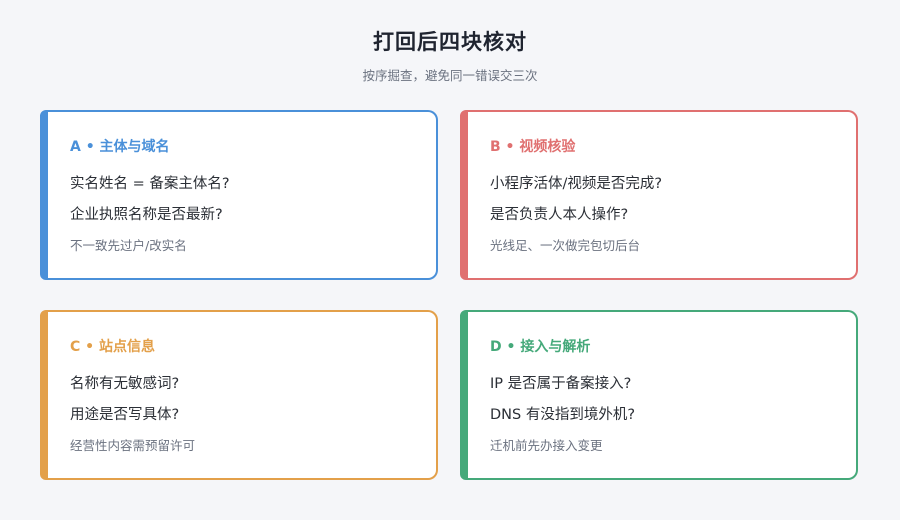 The image size is (900, 520). What do you see at coordinates (150, 184) in the screenshot?
I see `check-item: 实名姓名 = 备案主体名?` at bounding box center [150, 184].